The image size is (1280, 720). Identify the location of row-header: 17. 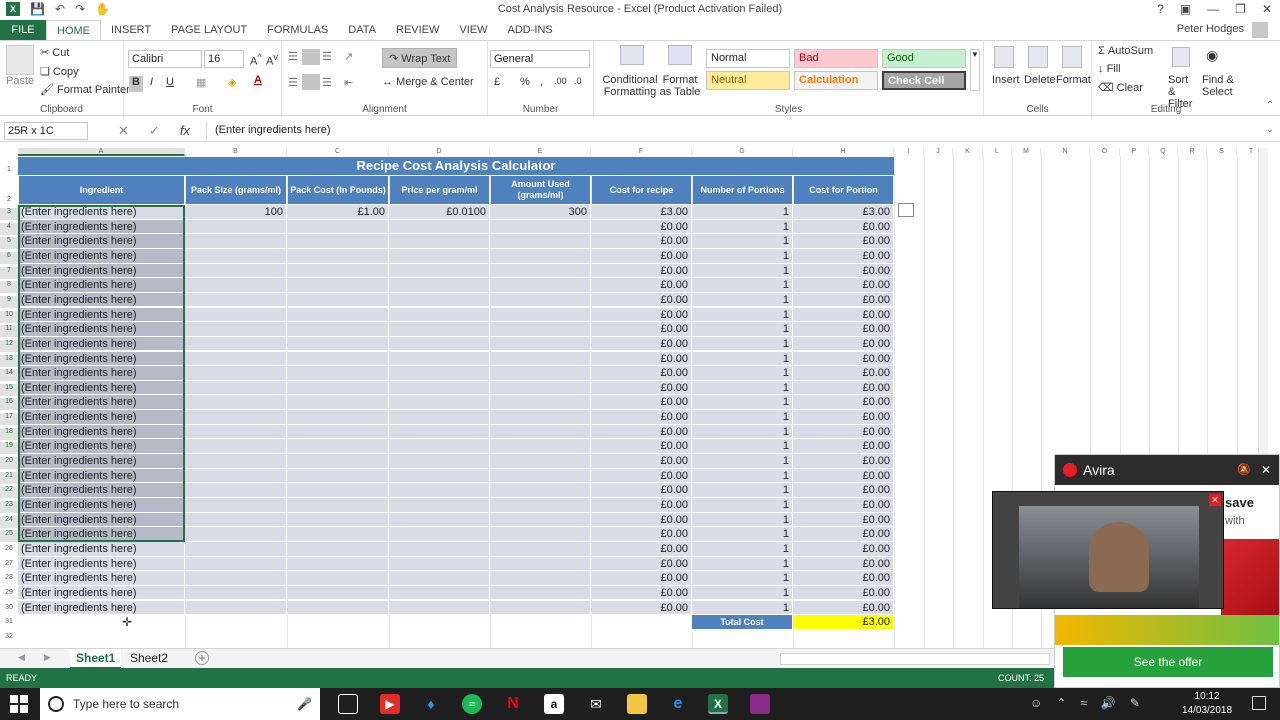
(9, 419).